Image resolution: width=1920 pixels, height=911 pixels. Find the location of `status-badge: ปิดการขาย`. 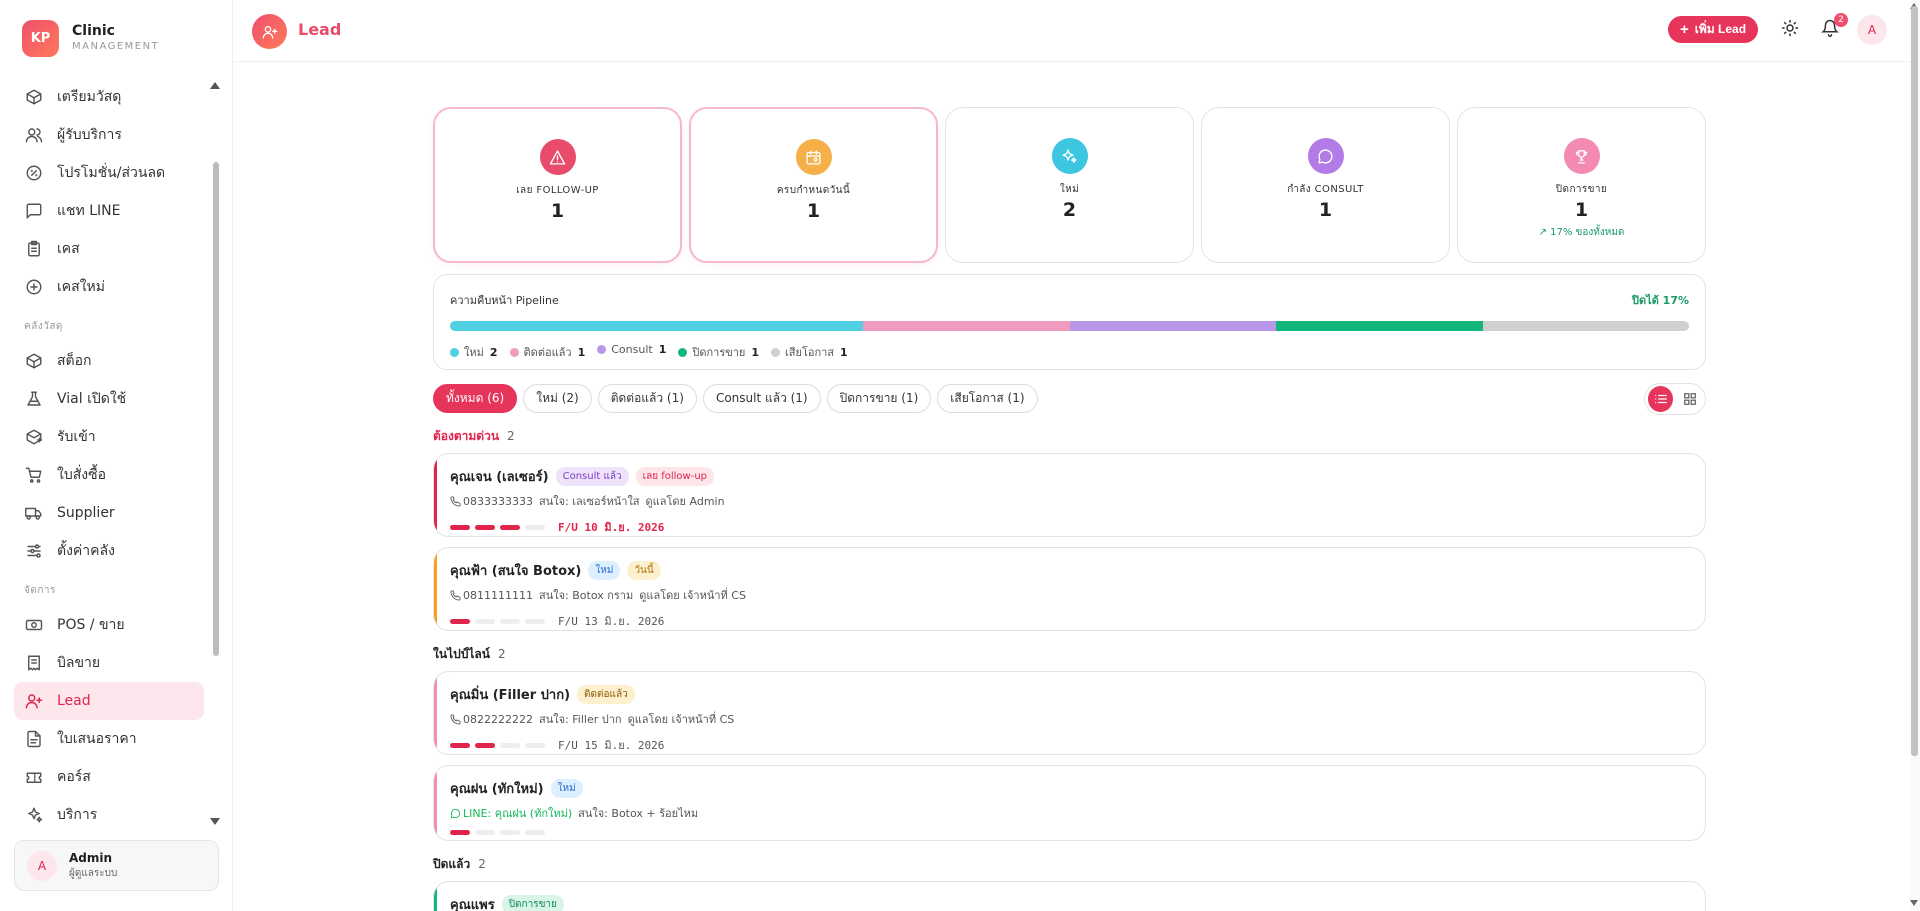

status-badge: ปิดการขาย is located at coordinates (532, 903).